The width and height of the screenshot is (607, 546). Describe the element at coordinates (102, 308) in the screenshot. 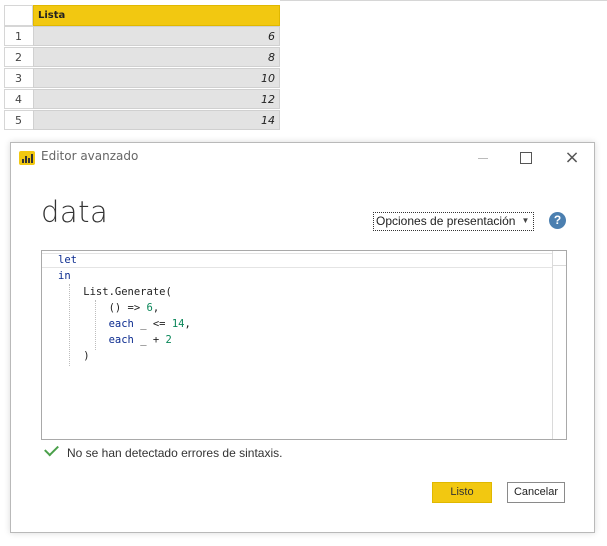

I see `code-token: () =>` at that location.